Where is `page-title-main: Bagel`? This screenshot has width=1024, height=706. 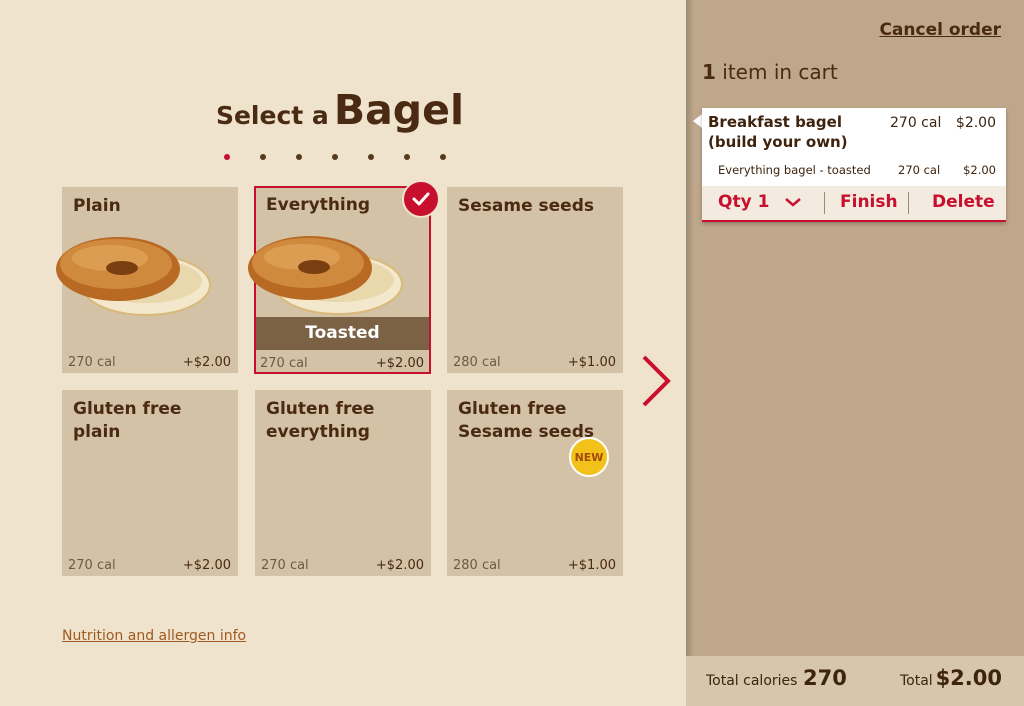
page-title-main: Bagel is located at coordinates (399, 110).